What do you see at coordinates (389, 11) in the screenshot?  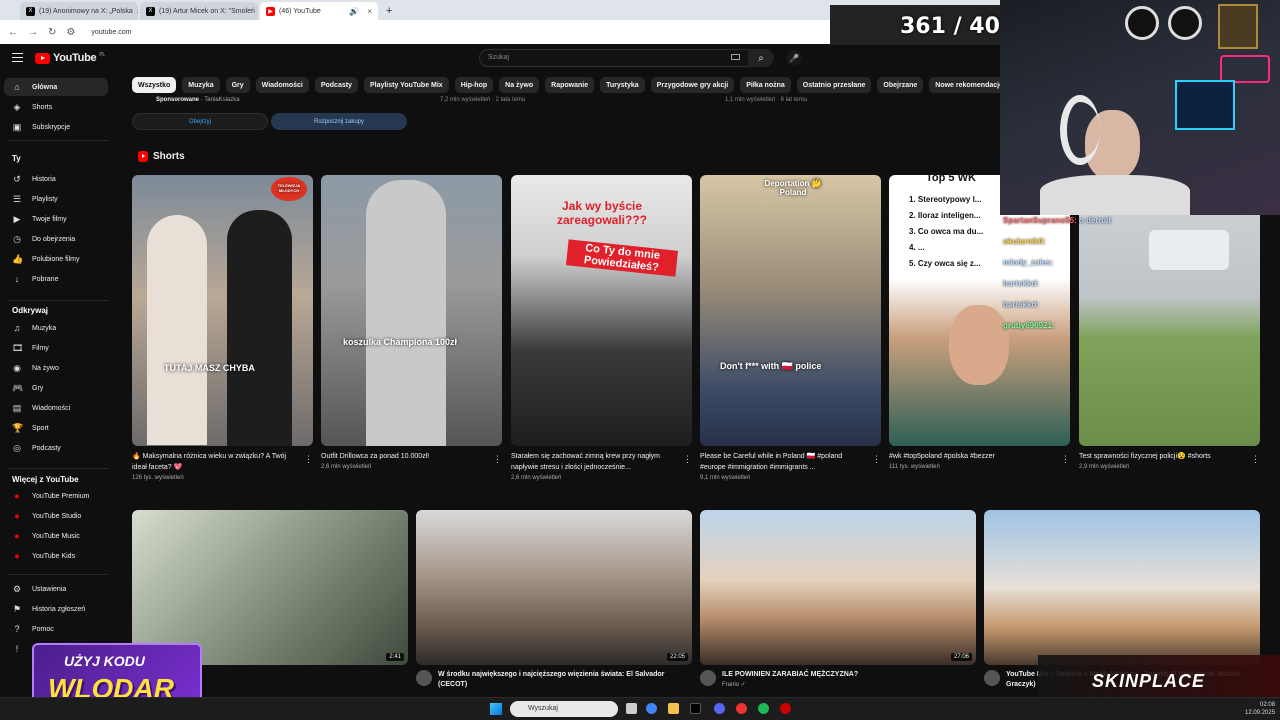 I see `new-tab-button: +` at bounding box center [389, 11].